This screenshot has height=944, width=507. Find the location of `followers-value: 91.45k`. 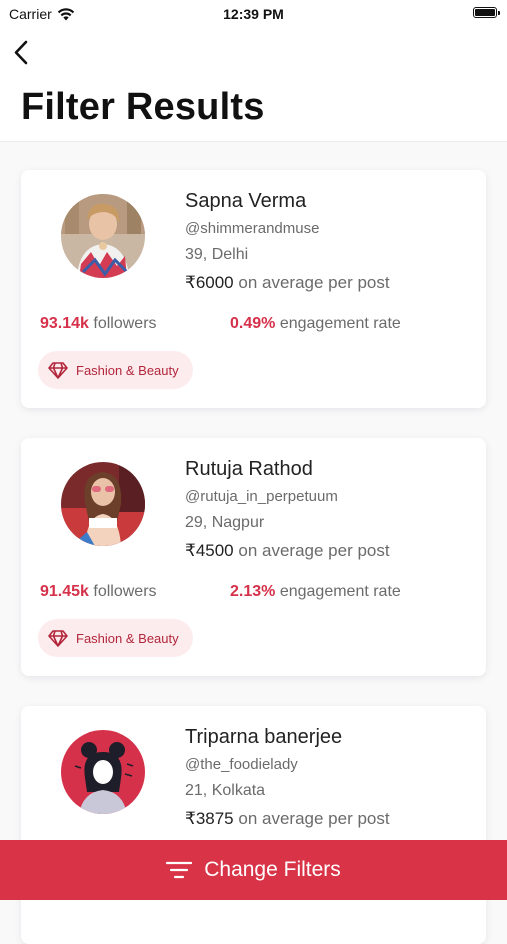

followers-value: 91.45k is located at coordinates (64, 591).